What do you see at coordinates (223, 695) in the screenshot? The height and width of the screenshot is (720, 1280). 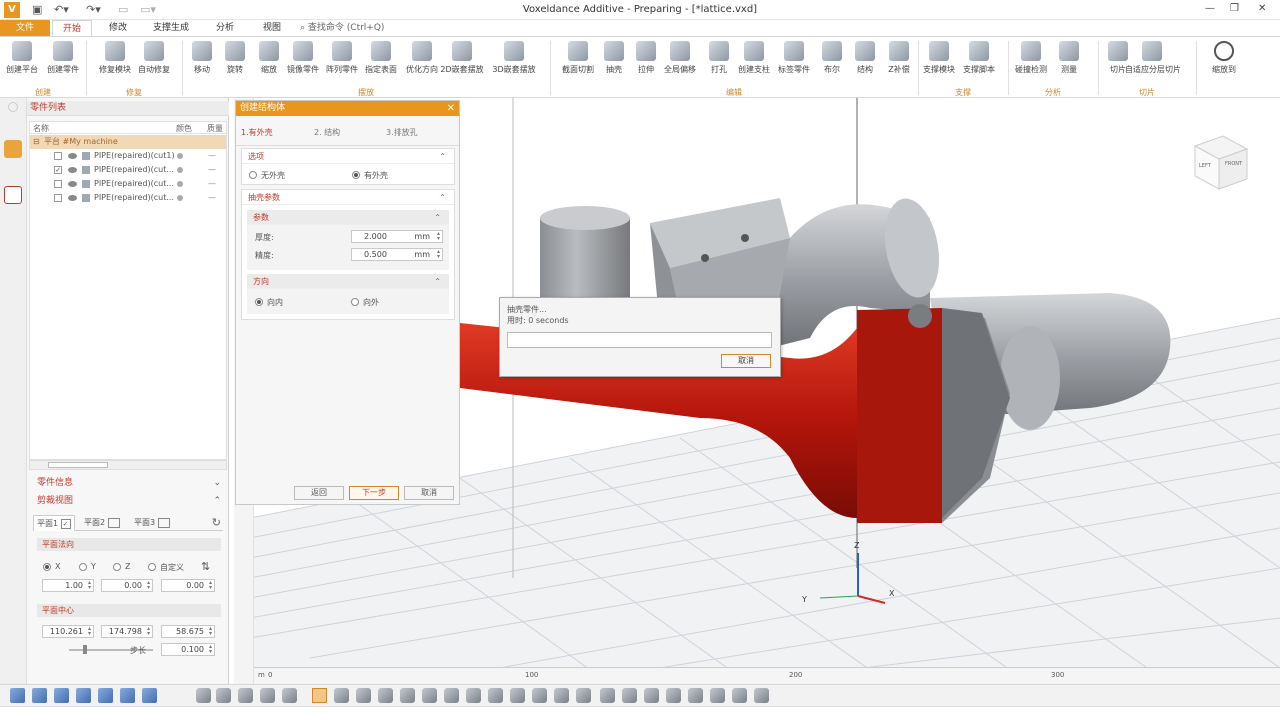 I see `zoom-window-icon` at bounding box center [223, 695].